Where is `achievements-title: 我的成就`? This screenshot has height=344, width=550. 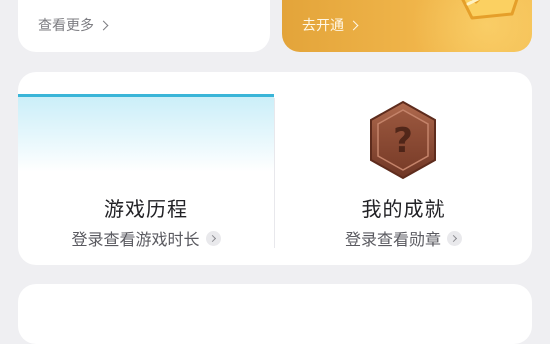 achievements-title: 我的成就 is located at coordinates (403, 209).